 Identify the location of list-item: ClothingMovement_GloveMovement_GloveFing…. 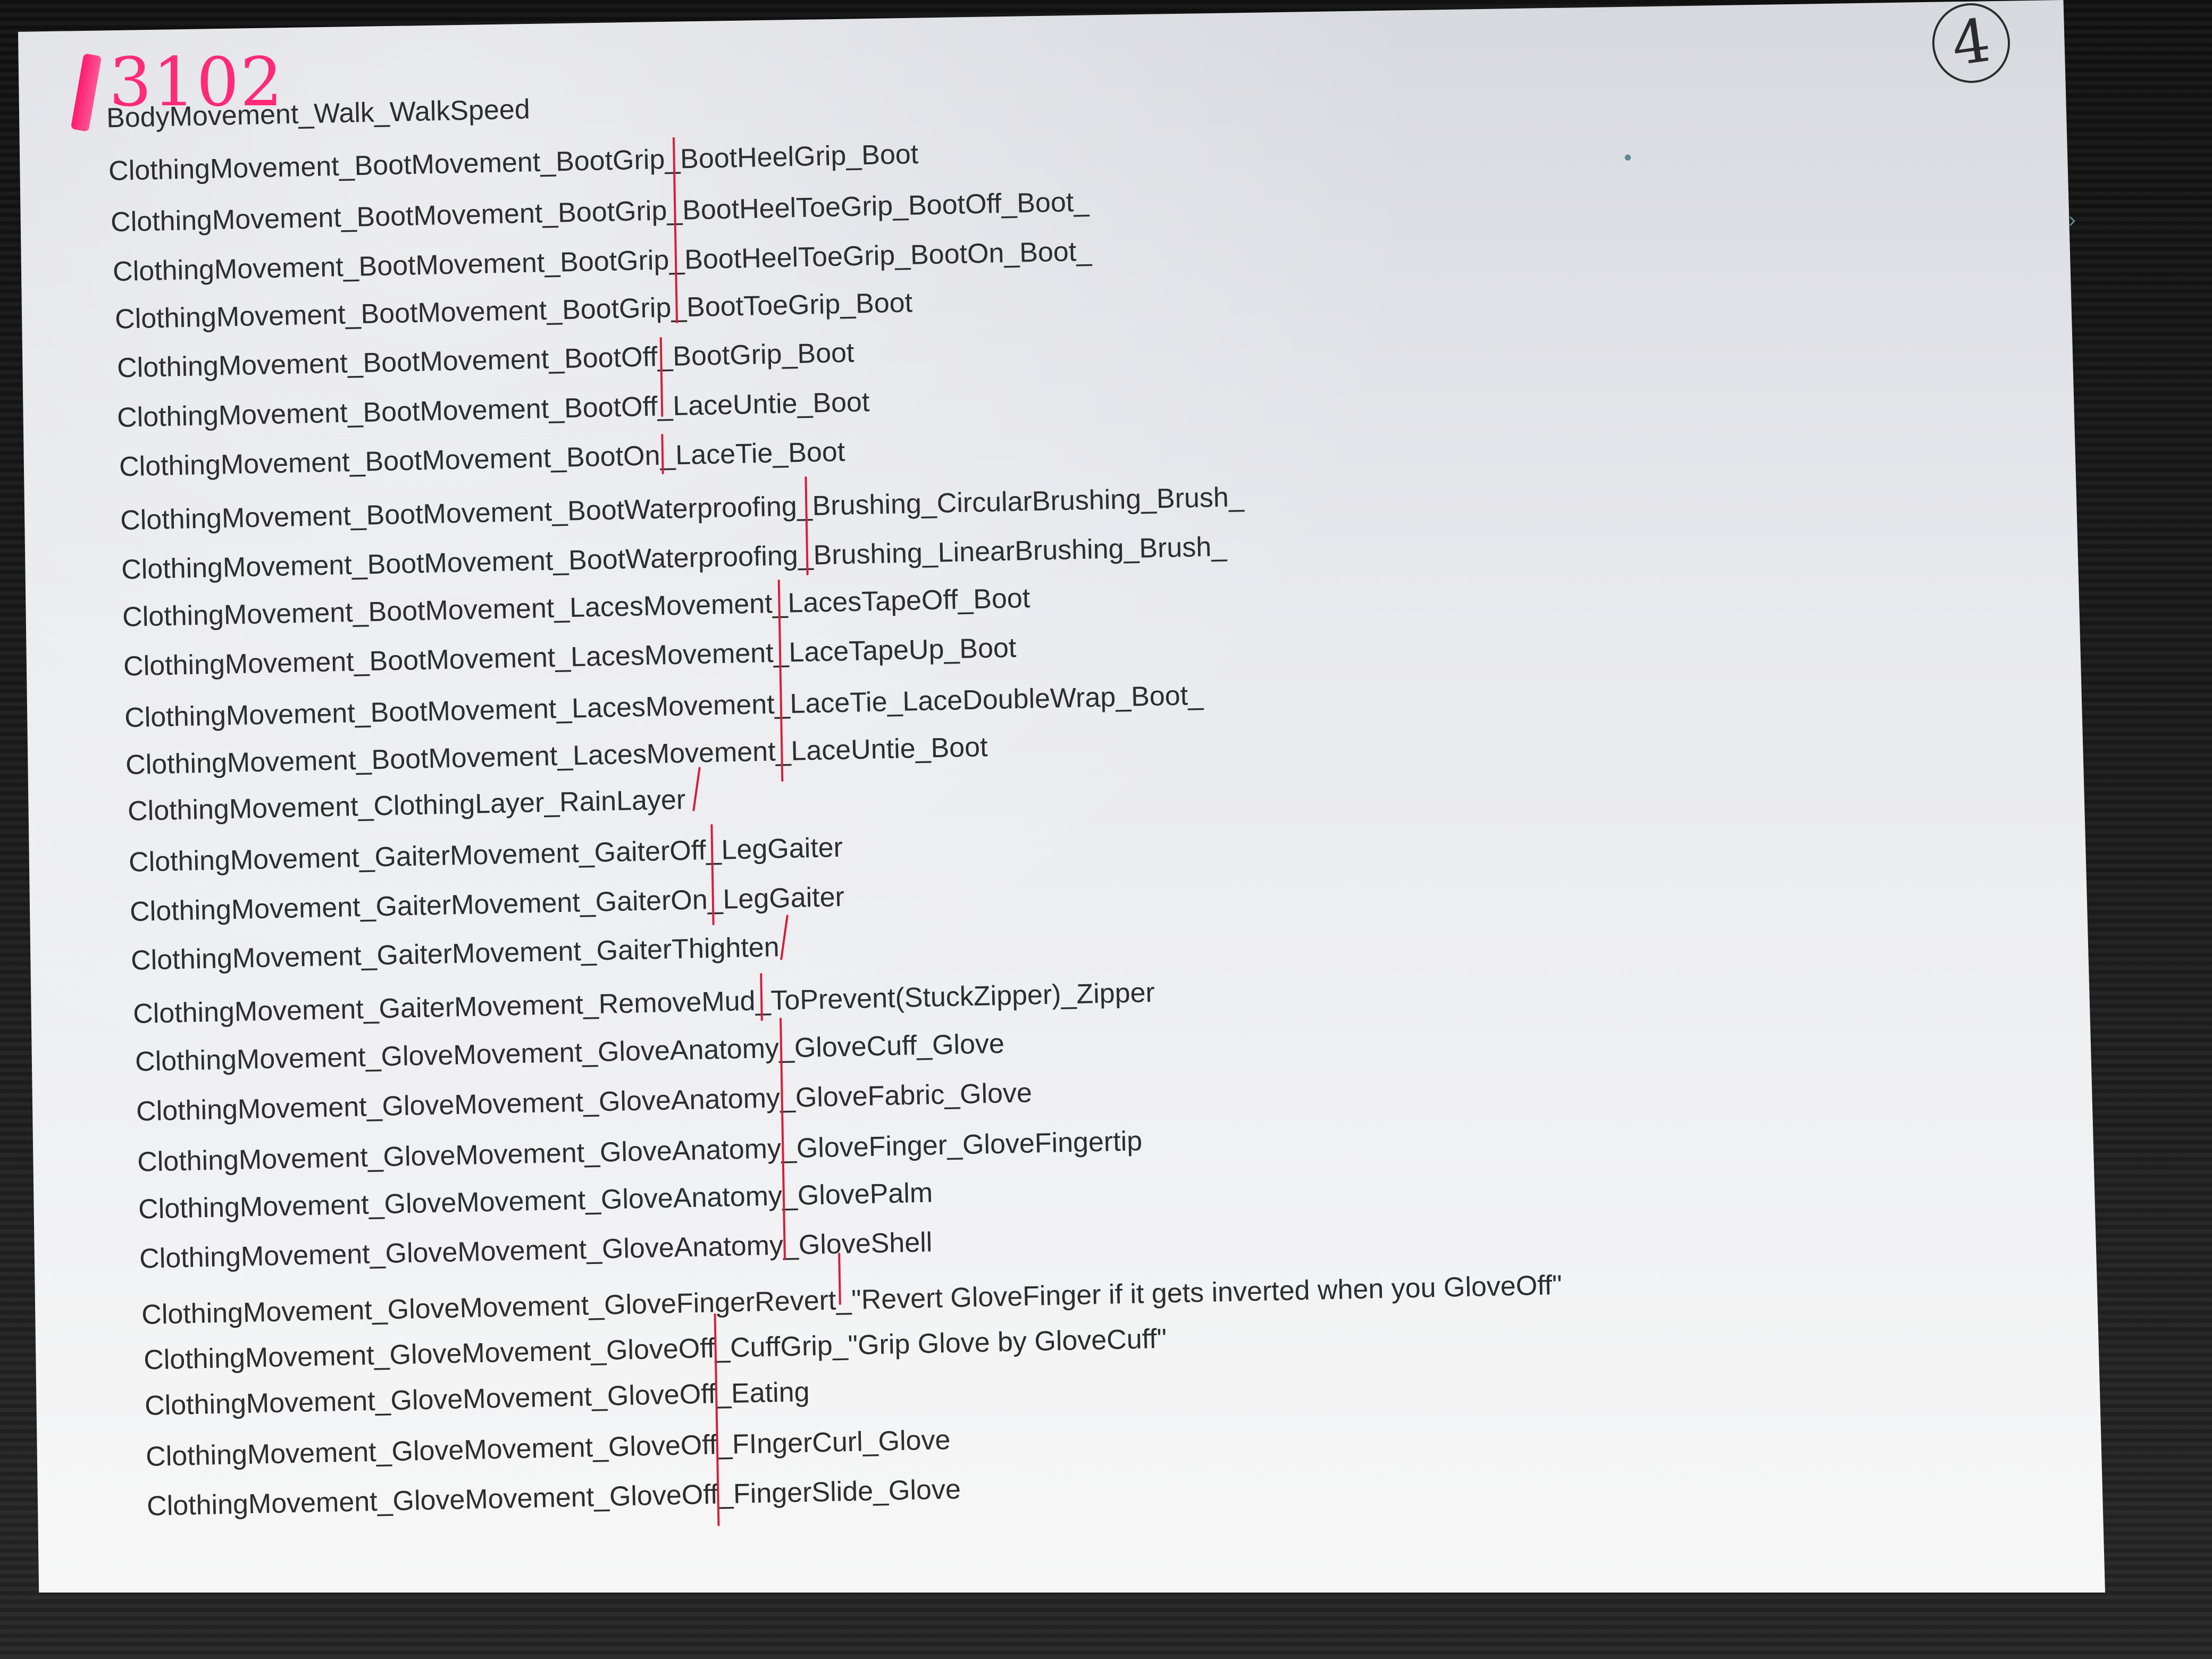
(852, 1300).